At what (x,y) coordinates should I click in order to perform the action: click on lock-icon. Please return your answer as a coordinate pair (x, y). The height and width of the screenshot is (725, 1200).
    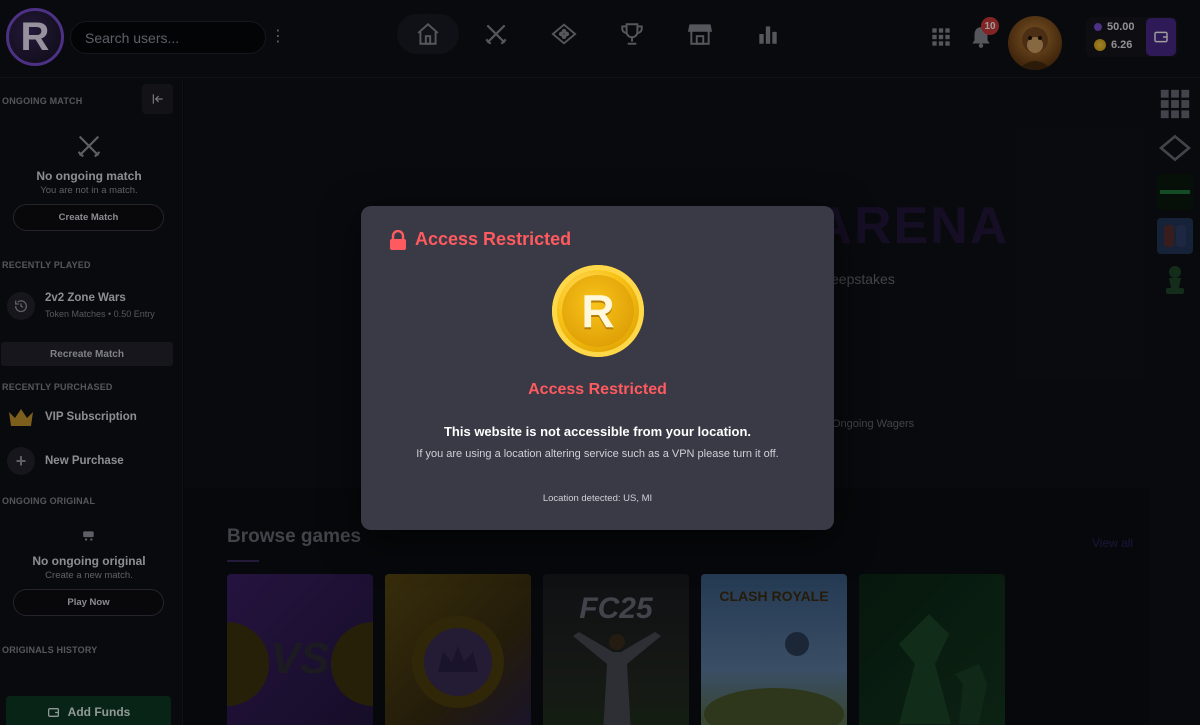
    Looking at the image, I should click on (398, 239).